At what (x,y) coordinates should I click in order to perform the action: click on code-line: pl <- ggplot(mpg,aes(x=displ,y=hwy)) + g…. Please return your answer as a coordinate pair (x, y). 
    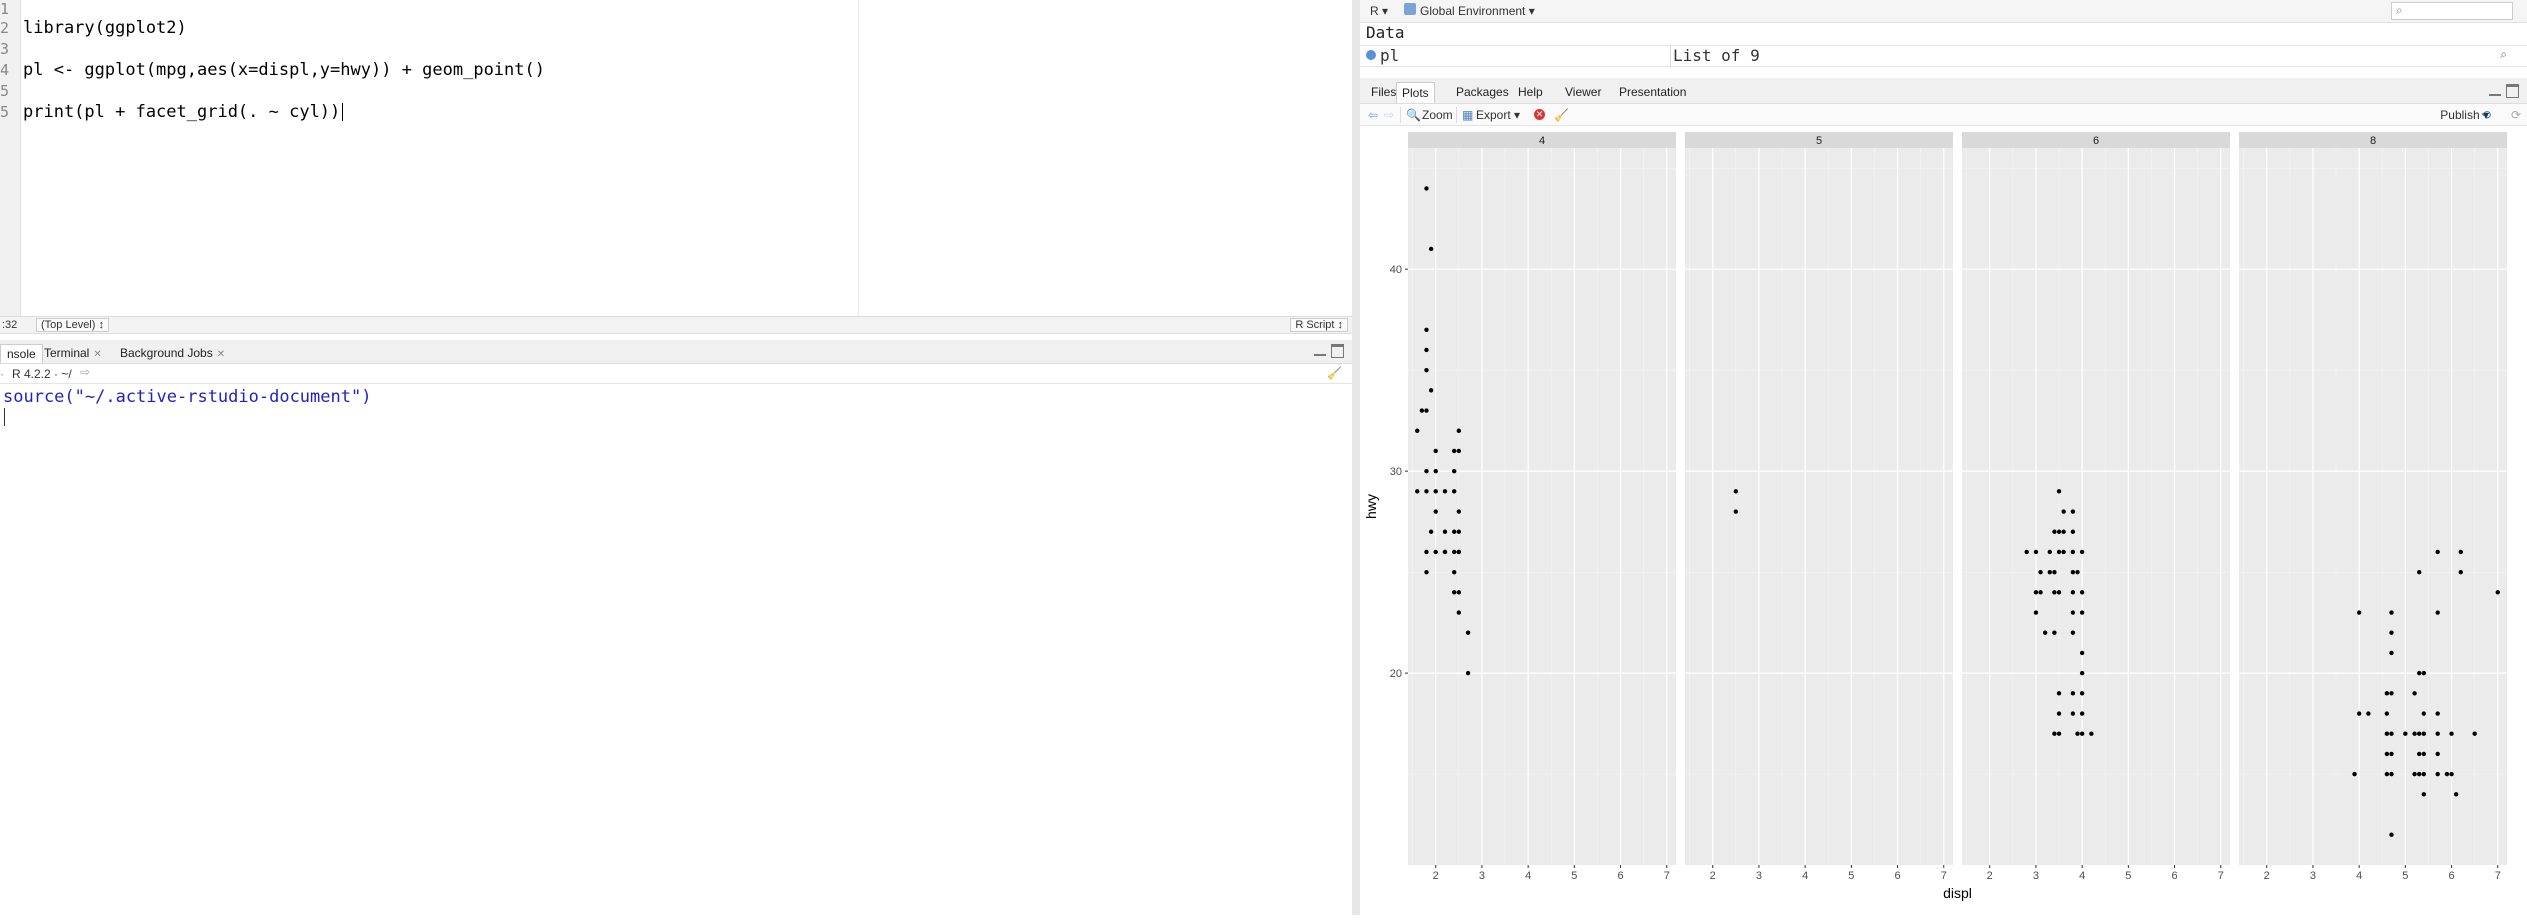
    Looking at the image, I should click on (284, 70).